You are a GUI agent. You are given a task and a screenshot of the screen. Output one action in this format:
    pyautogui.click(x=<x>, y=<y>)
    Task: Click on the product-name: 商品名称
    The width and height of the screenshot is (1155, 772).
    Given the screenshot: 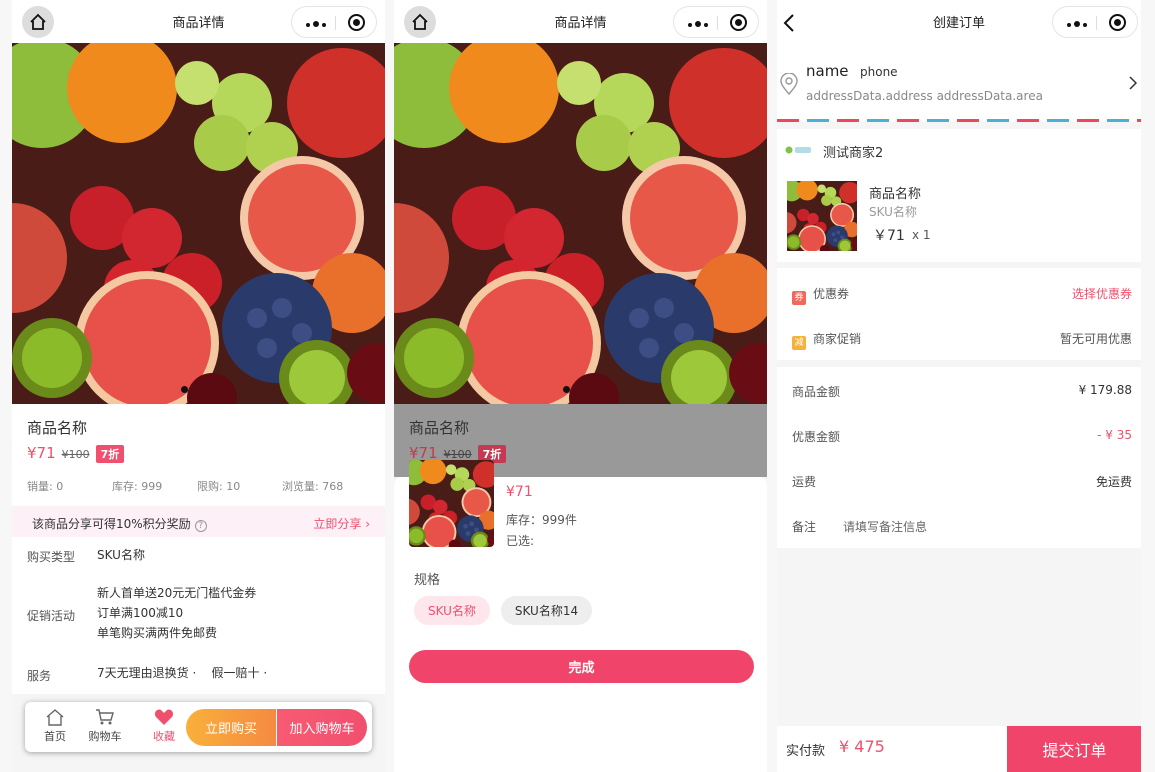 What is the action you would take?
    pyautogui.click(x=57, y=428)
    